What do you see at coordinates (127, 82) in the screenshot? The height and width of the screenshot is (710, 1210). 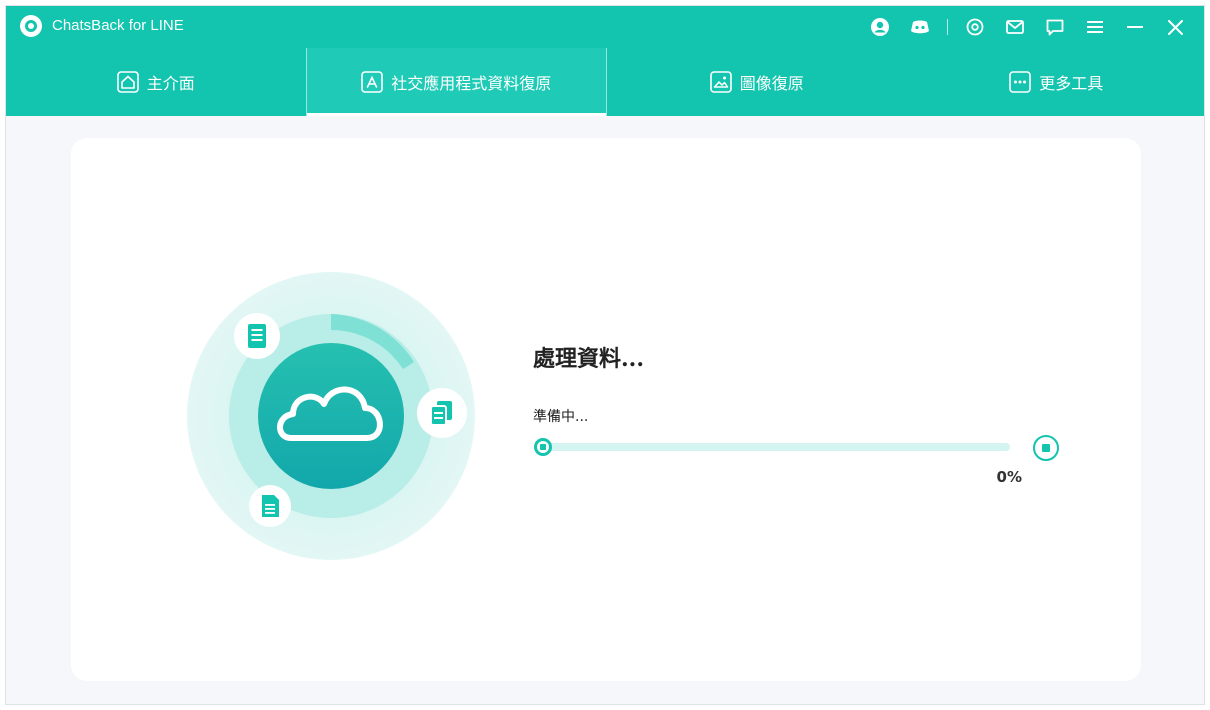 I see `home-icon` at bounding box center [127, 82].